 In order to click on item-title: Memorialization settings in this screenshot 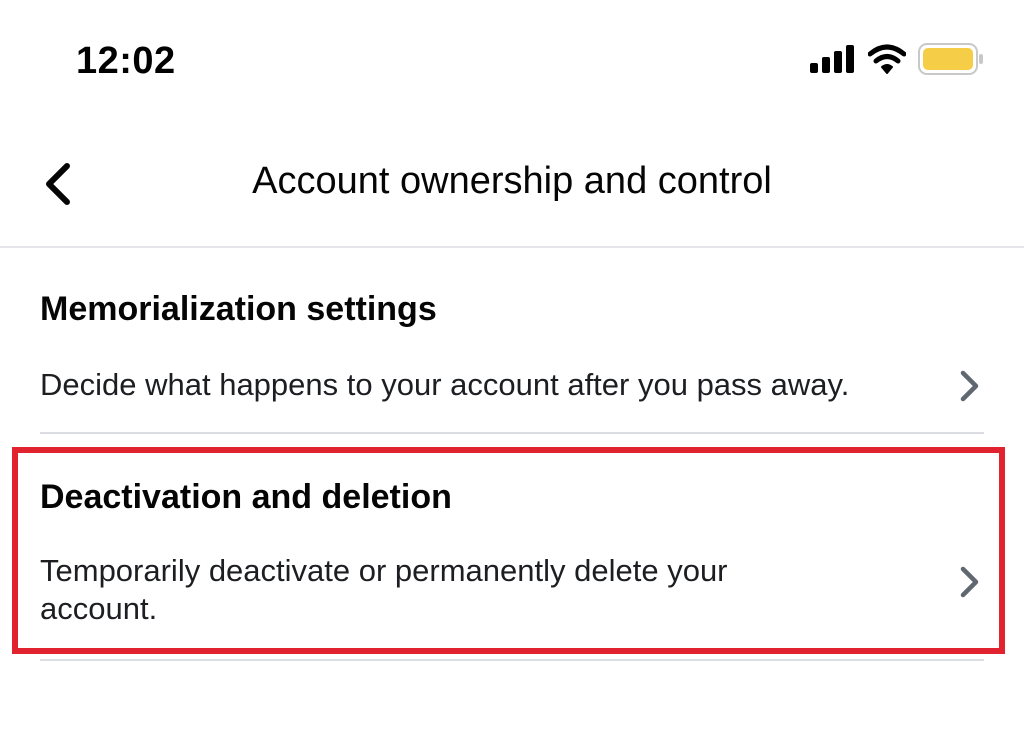, I will do `click(238, 309)`.